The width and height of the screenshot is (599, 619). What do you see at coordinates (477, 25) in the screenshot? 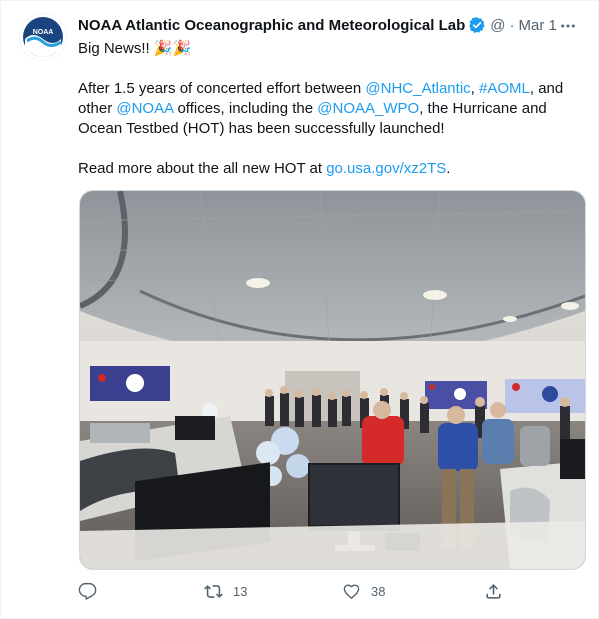
I see `verified-badge-icon` at bounding box center [477, 25].